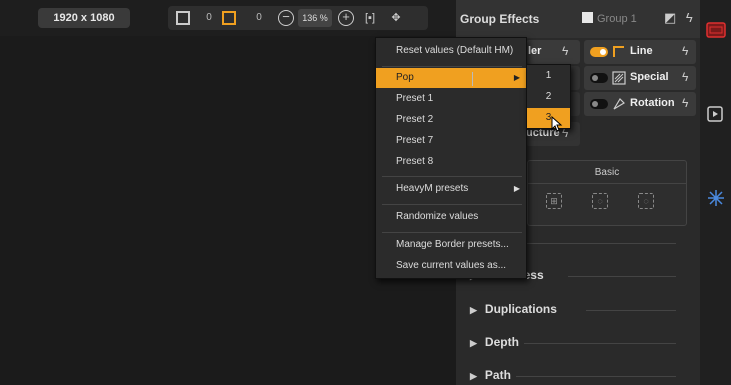  I want to click on special-module: Special ϟ, so click(640, 78).